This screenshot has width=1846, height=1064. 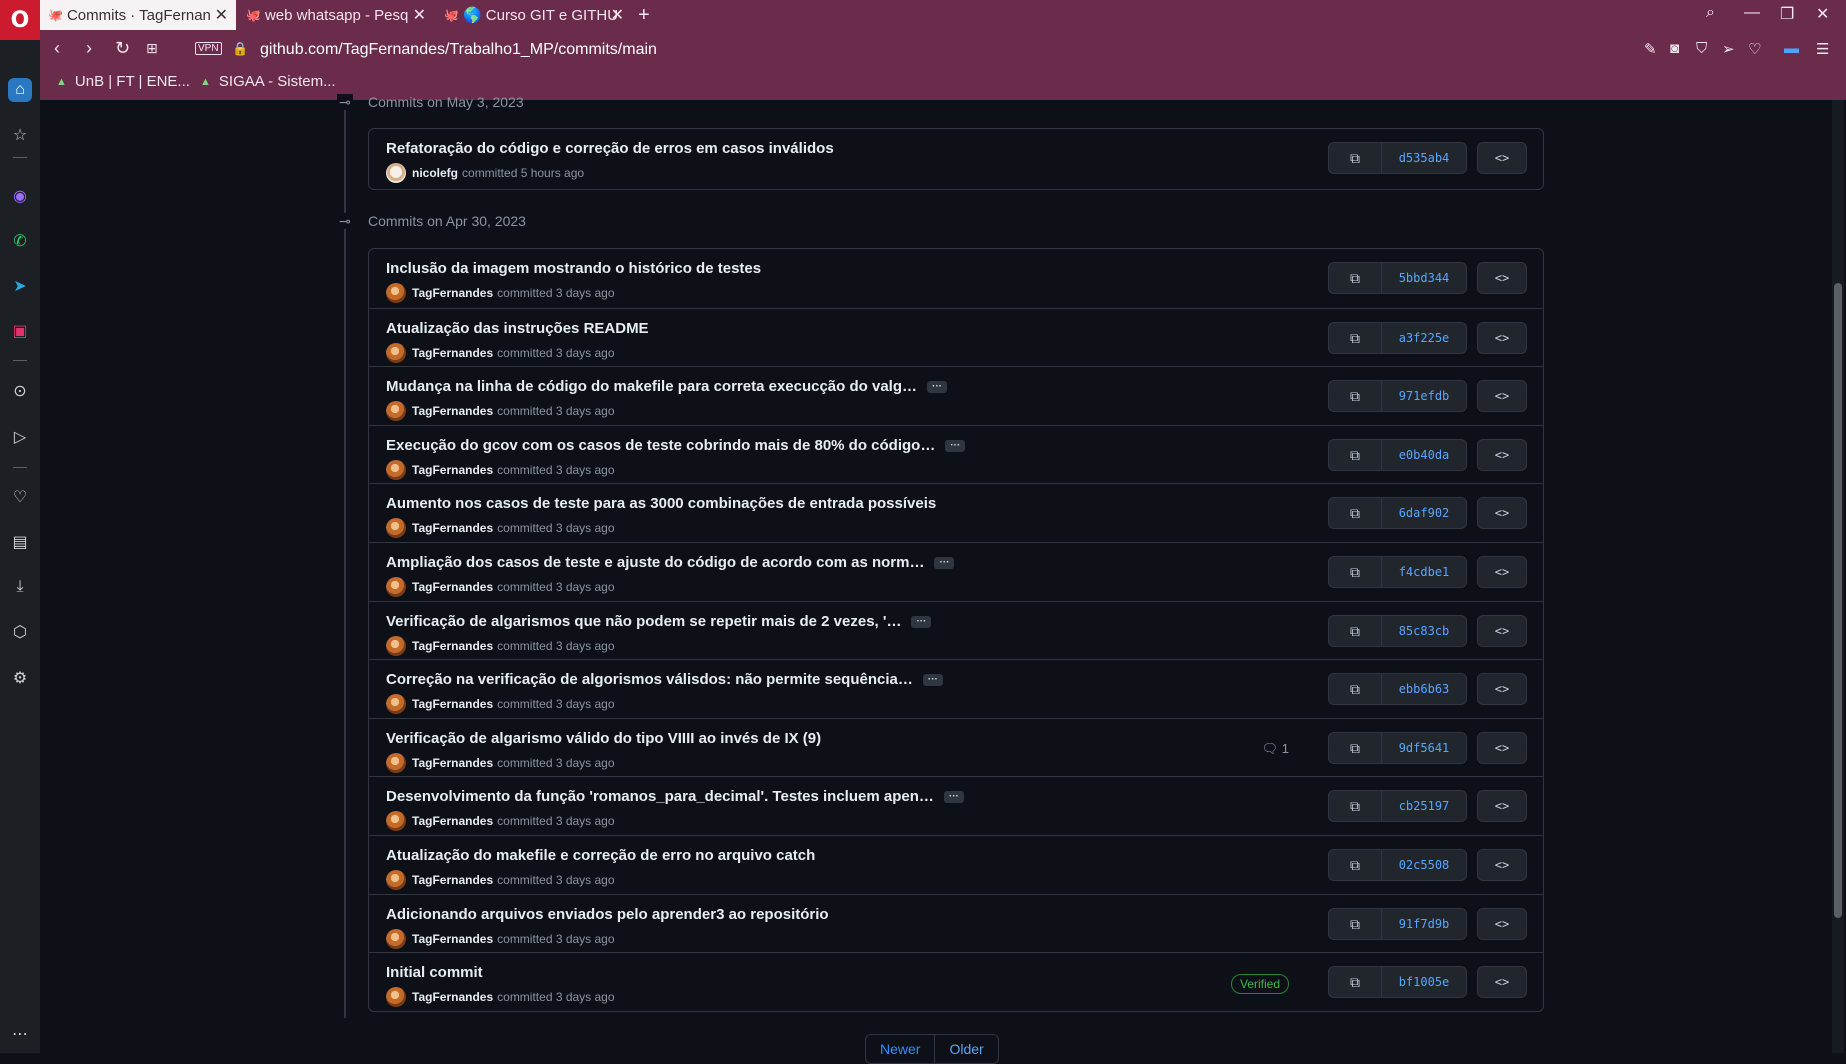 I want to click on sha-link: d535ab4, so click(x=1424, y=158).